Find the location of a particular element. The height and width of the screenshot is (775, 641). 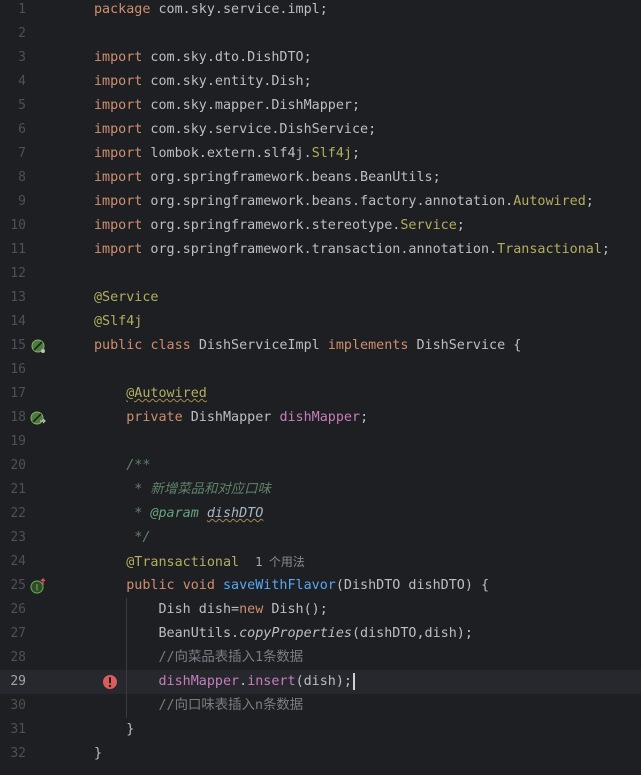

line-comment: //向口味表插入n条数据 is located at coordinates (231, 705).